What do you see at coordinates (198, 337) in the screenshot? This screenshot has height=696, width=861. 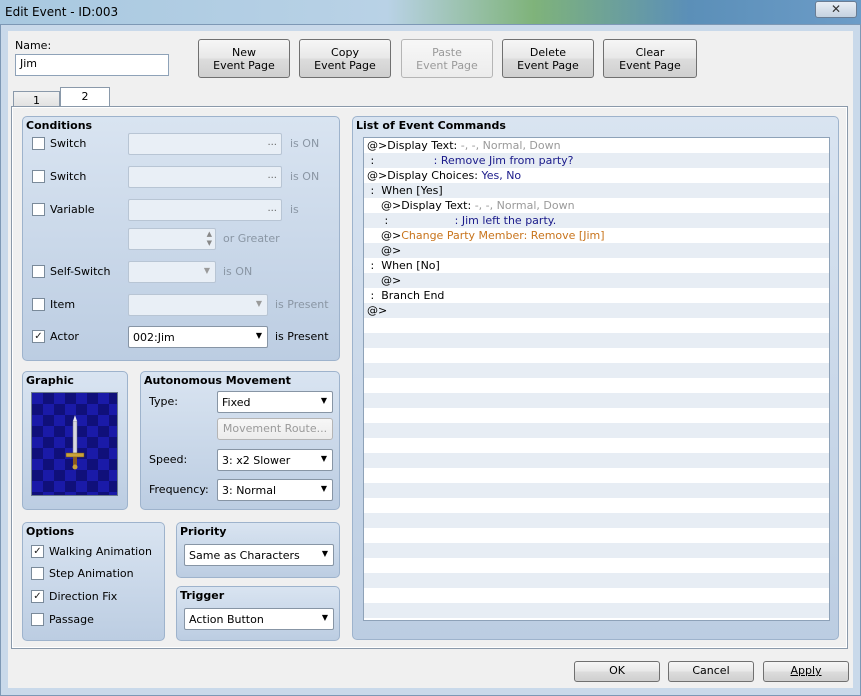 I see `actor-select: 002:Jim ▼` at bounding box center [198, 337].